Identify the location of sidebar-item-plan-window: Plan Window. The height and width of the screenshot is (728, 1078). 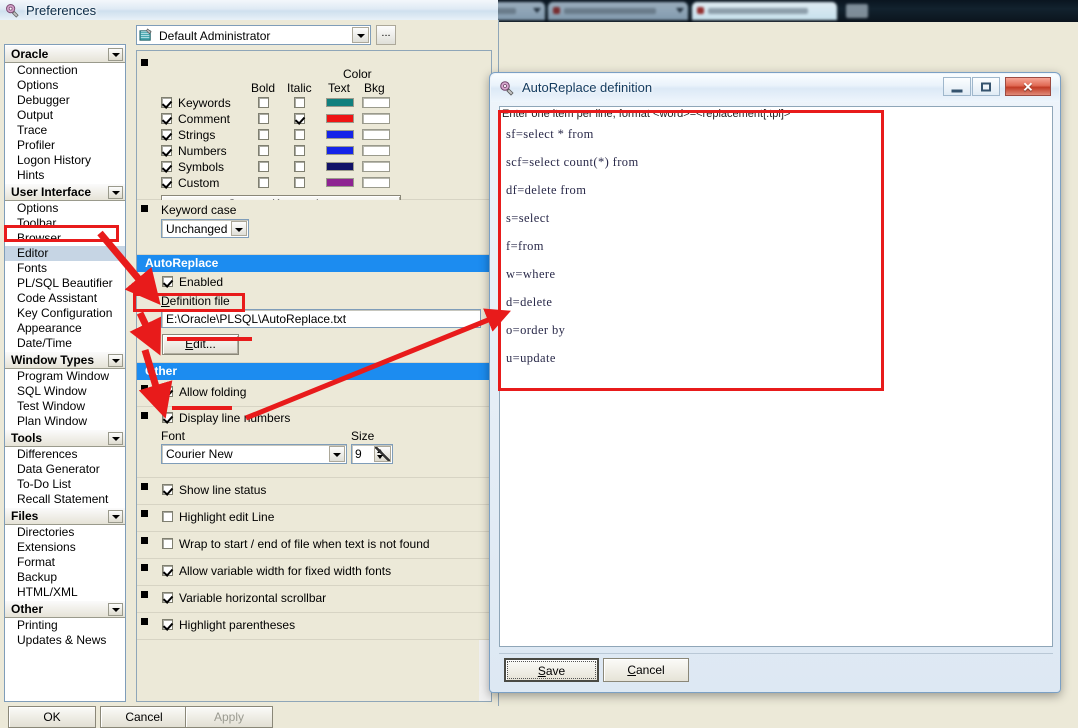
(65, 421).